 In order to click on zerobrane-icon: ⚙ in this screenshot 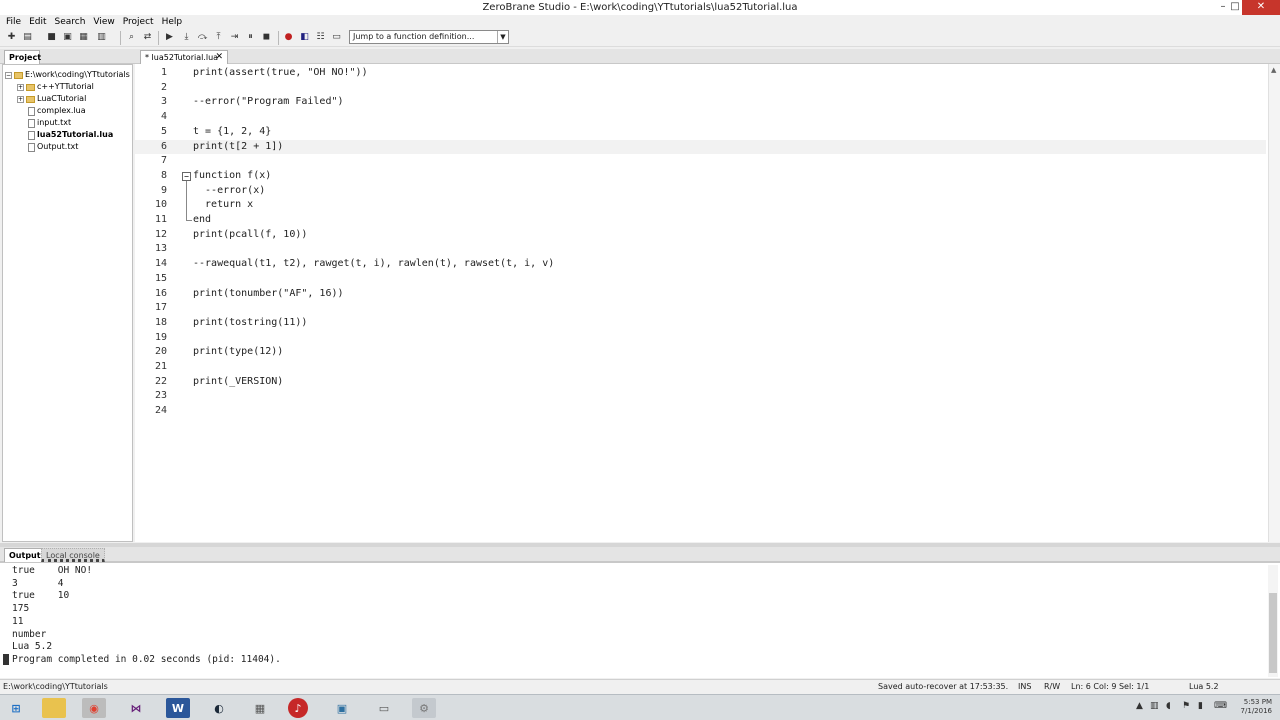, I will do `click(424, 708)`.